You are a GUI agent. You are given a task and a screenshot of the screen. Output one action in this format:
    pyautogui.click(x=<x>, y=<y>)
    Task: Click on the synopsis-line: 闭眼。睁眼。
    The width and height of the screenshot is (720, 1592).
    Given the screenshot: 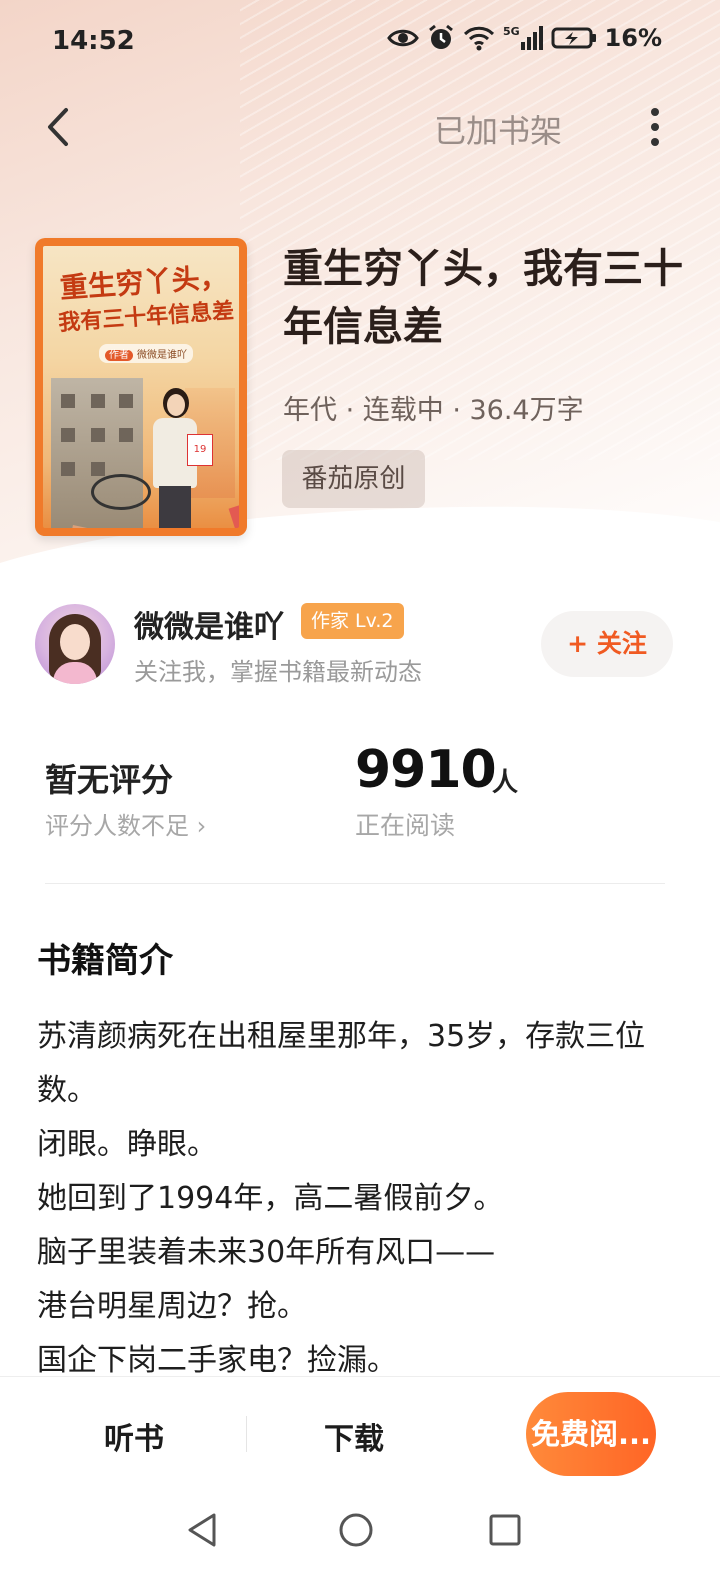 What is the action you would take?
    pyautogui.click(x=127, y=1144)
    